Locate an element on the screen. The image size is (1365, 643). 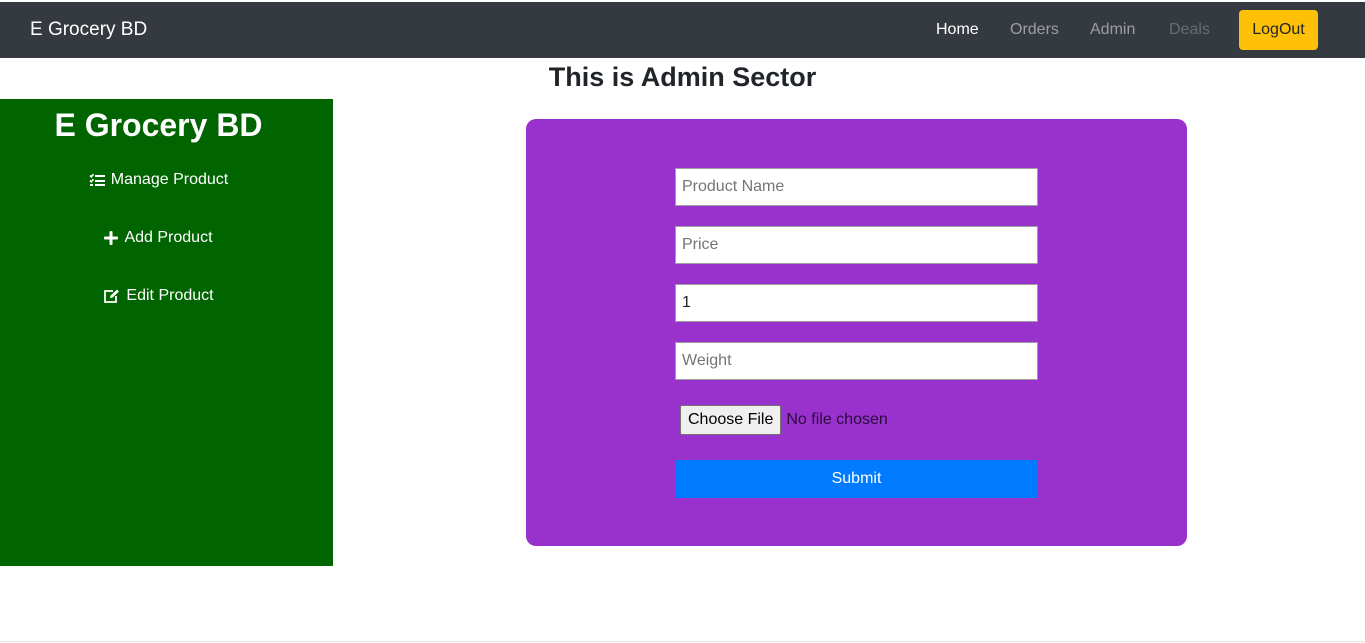
plus-icon is located at coordinates (111, 238).